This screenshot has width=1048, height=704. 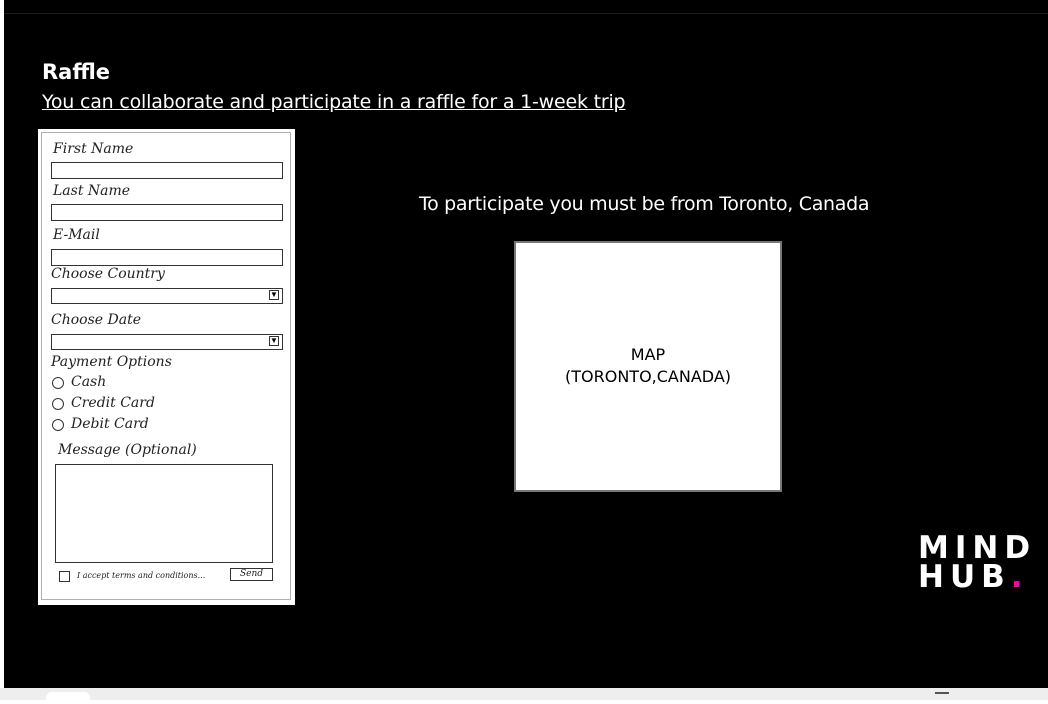 I want to click on date-select: ▼, so click(x=167, y=342).